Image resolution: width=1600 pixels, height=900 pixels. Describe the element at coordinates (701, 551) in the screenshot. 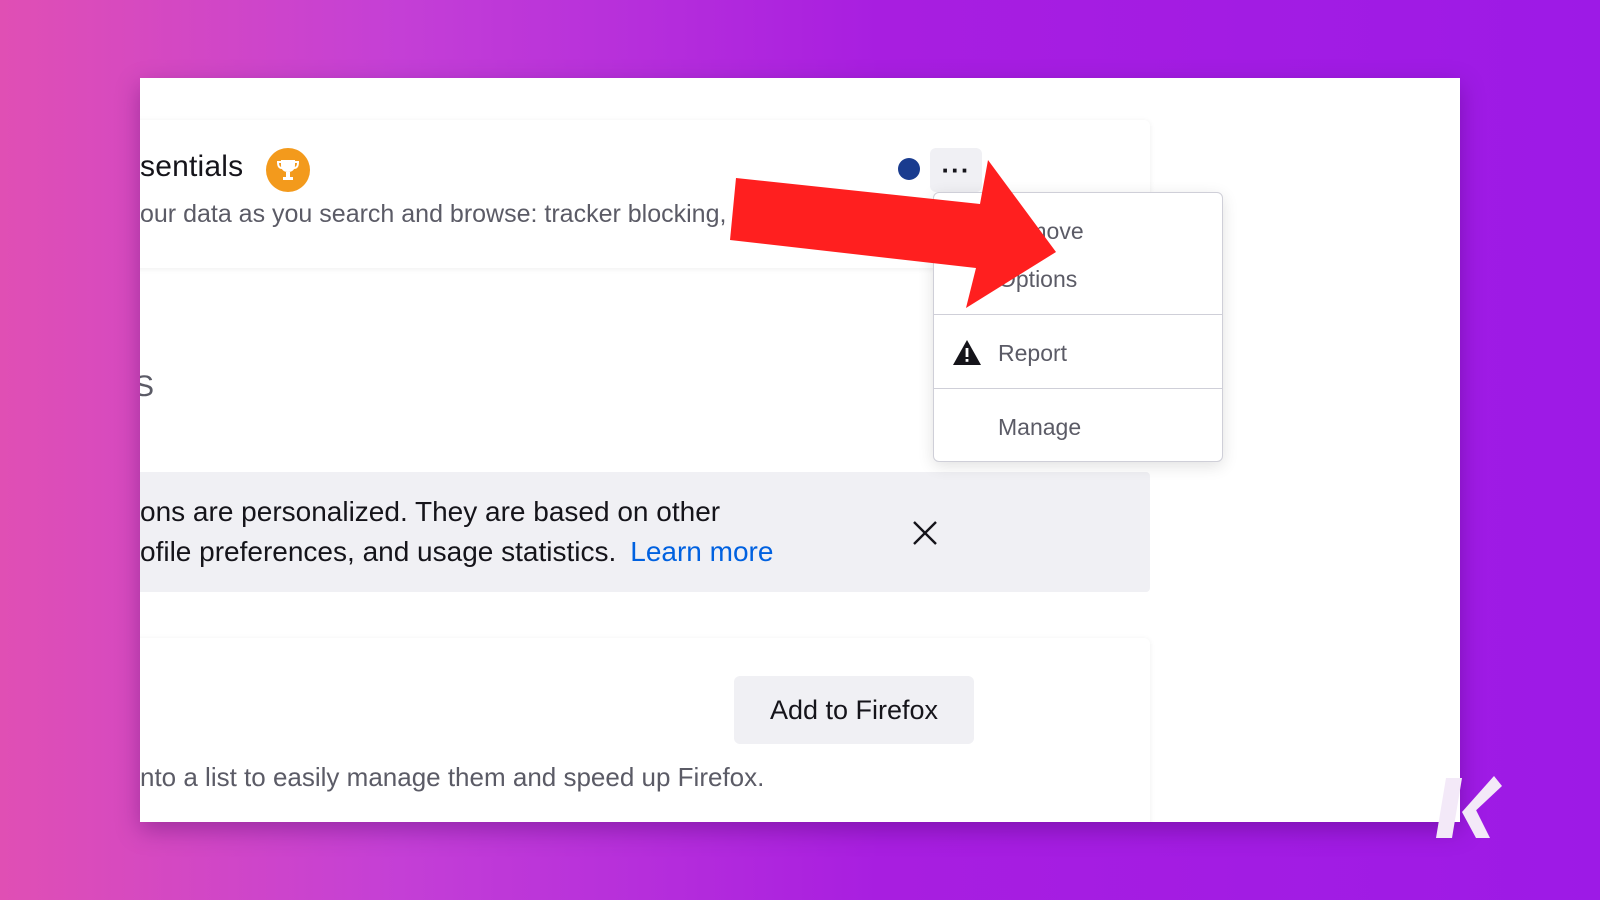

I see `learn-more-link: Learn more` at that location.